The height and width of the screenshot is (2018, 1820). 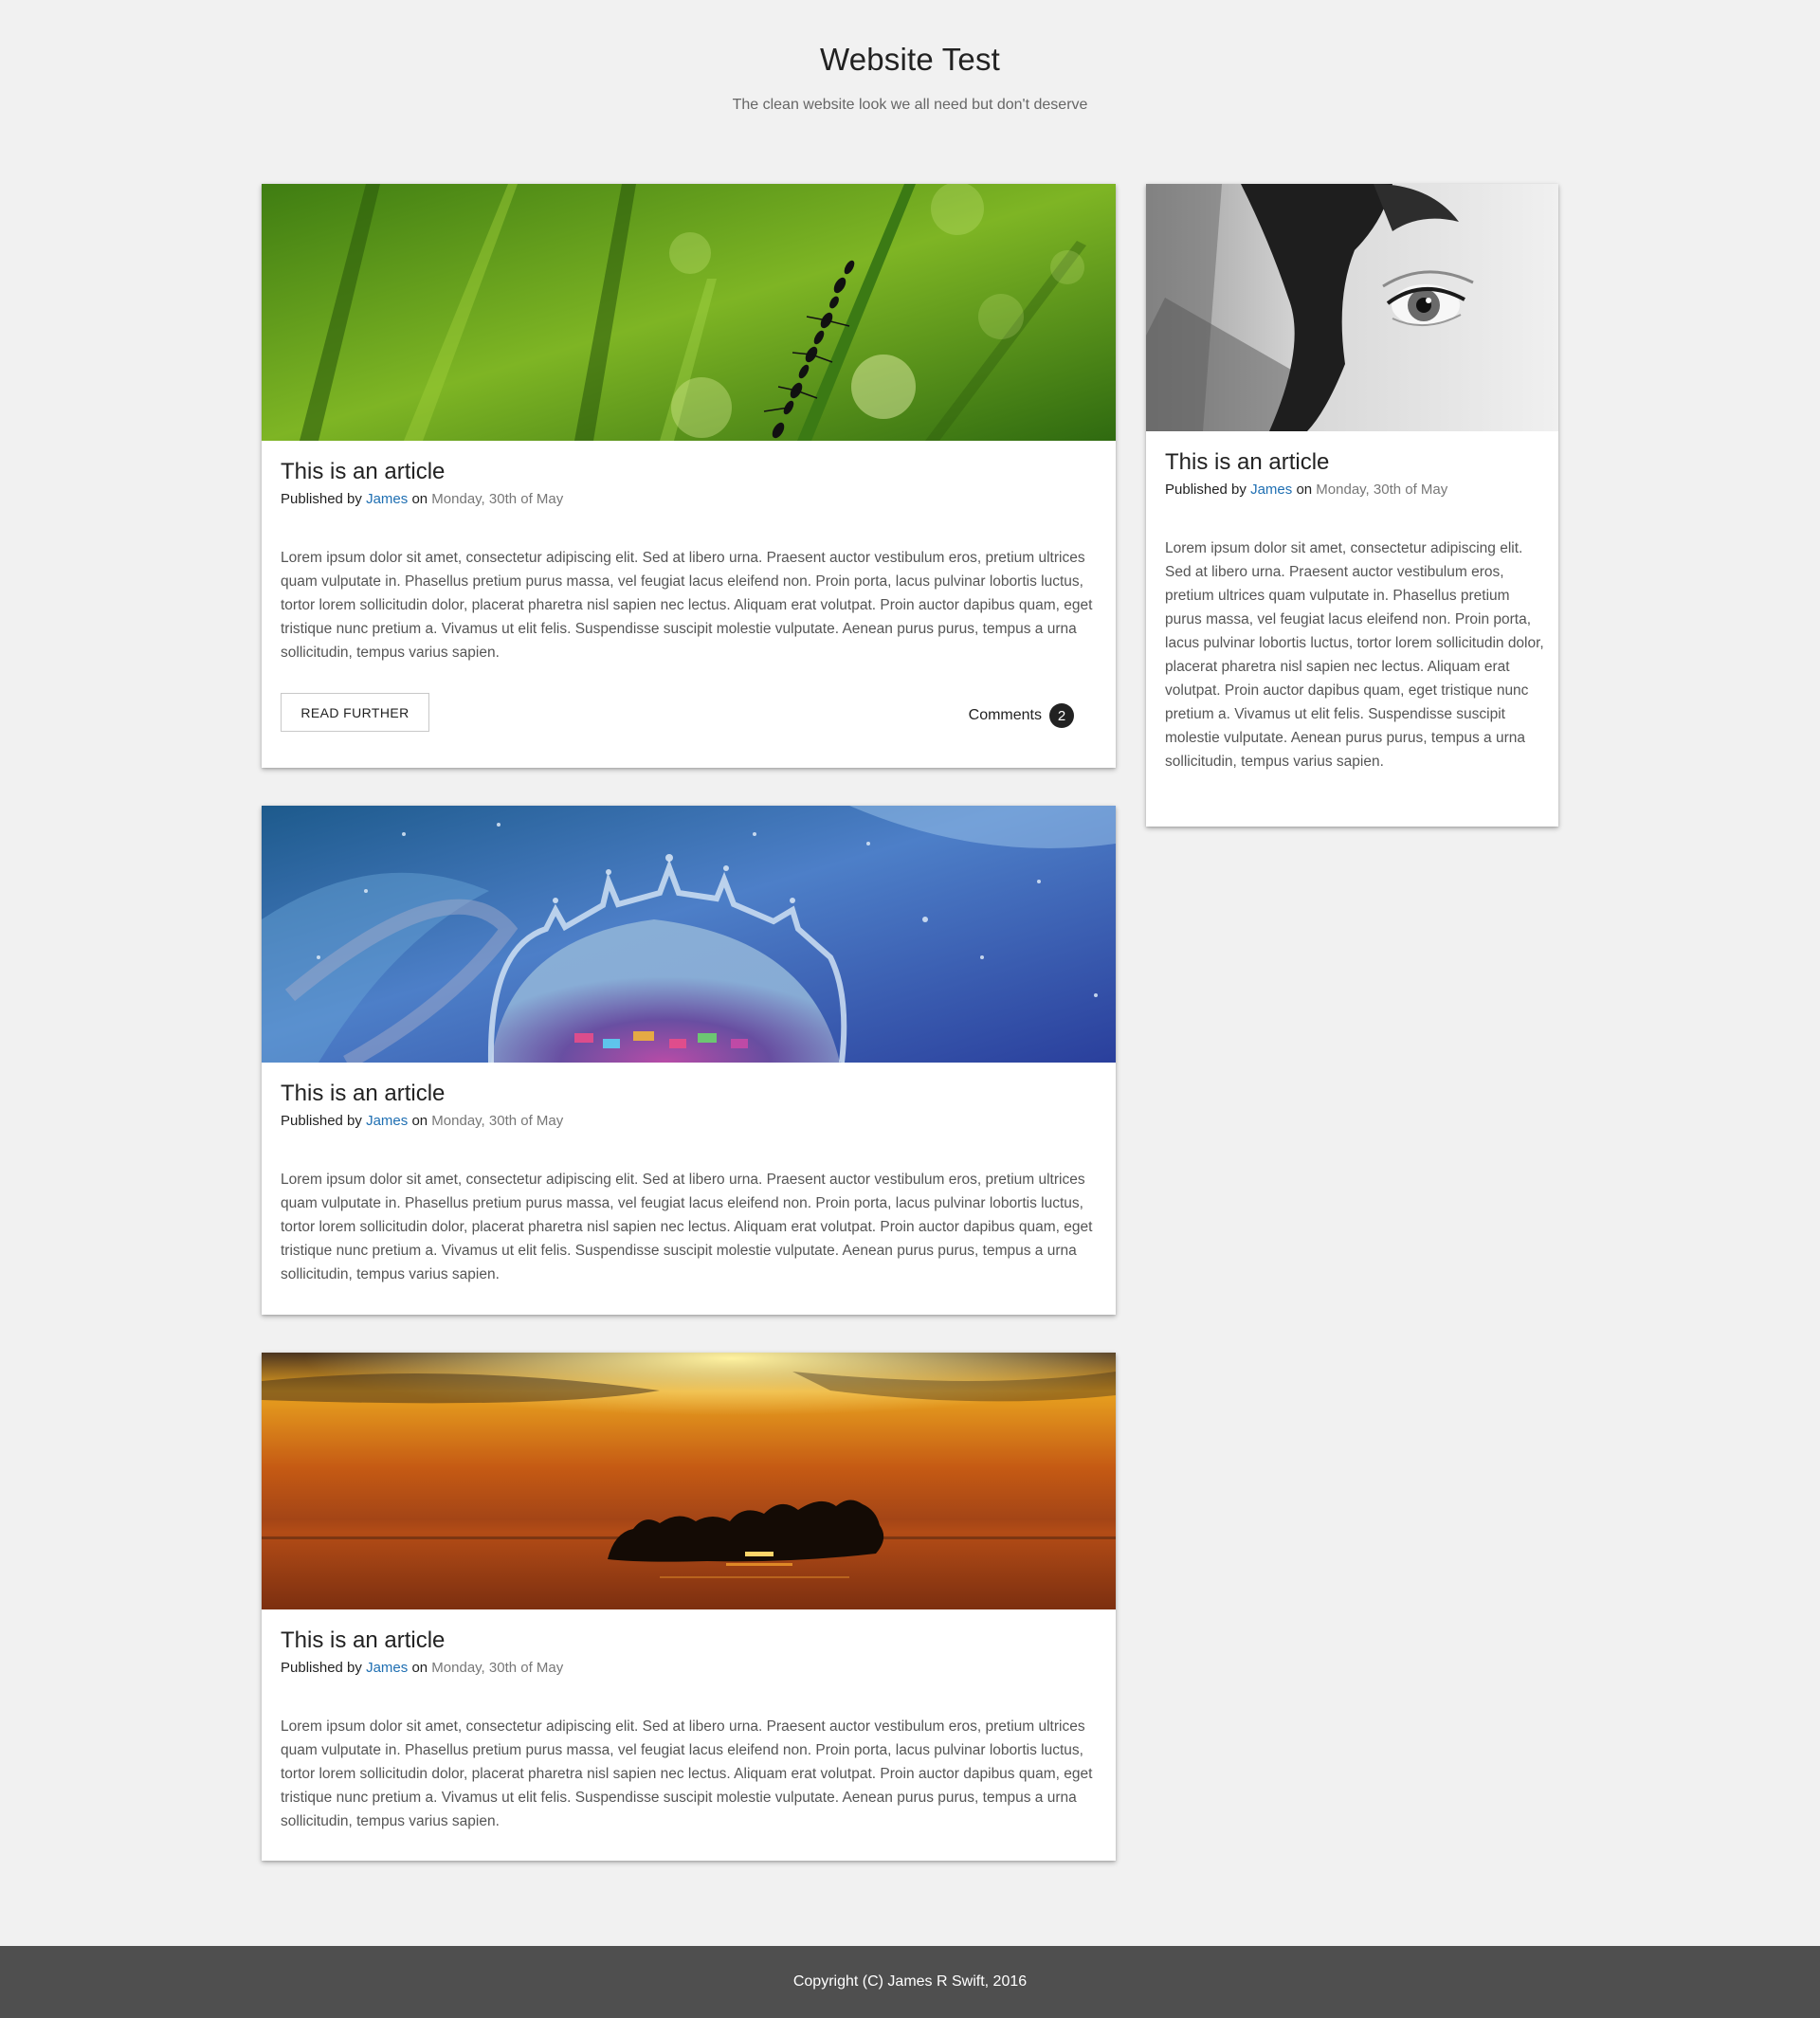 I want to click on comments-label: Comments, so click(x=1005, y=715).